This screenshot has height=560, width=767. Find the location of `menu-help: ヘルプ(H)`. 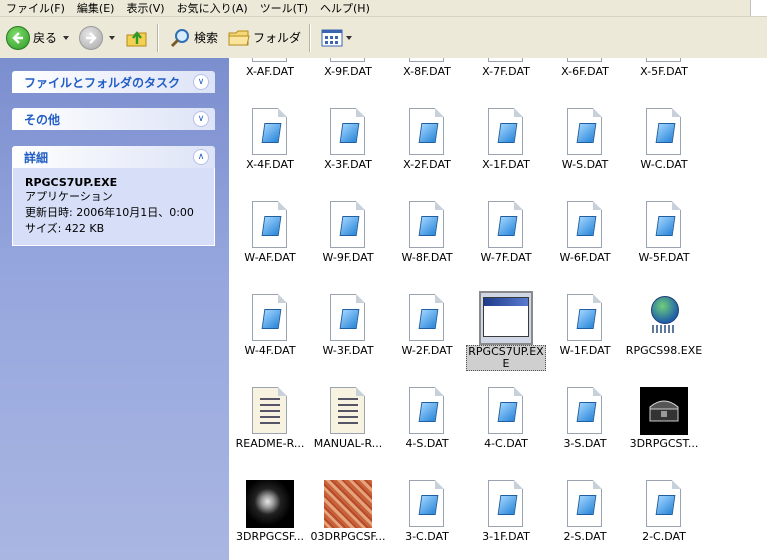

menu-help: ヘルプ(H) is located at coordinates (345, 8).